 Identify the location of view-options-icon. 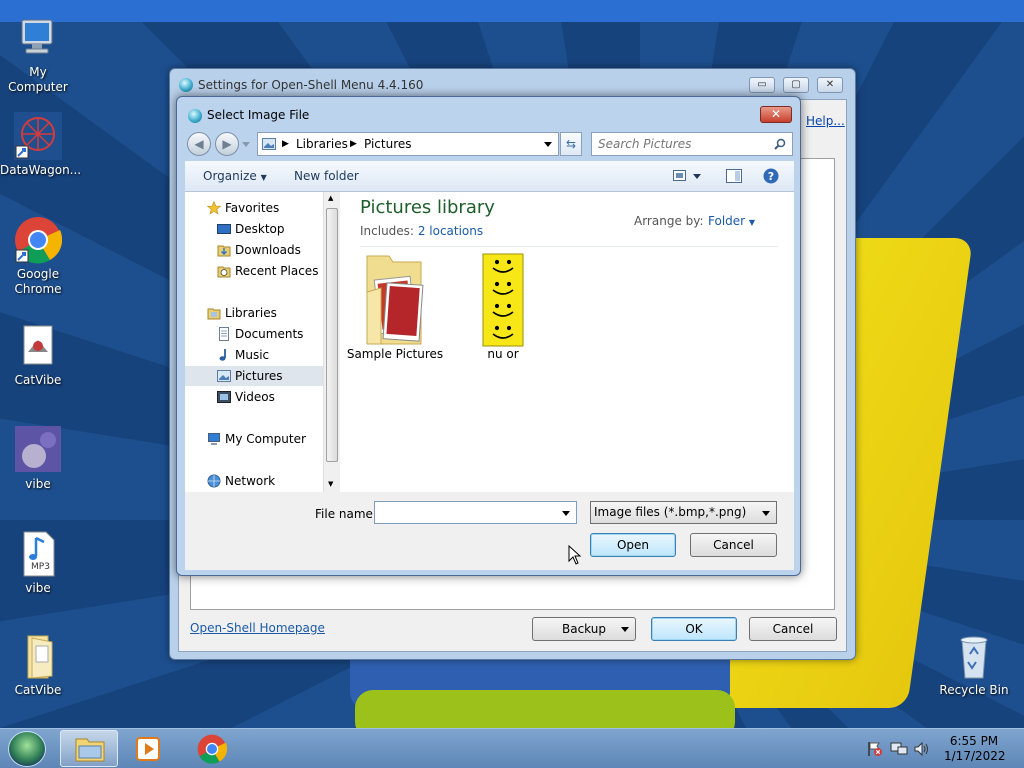
(687, 176).